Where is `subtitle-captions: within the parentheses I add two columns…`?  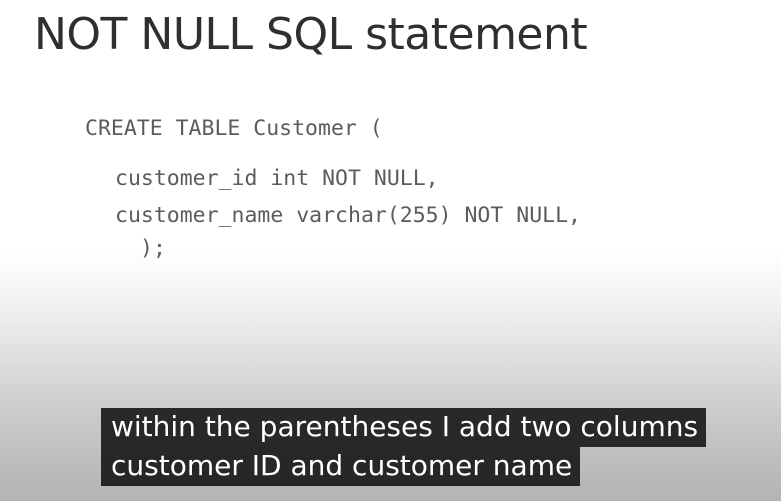
subtitle-captions: within the parentheses I add two columns… is located at coordinates (404, 447).